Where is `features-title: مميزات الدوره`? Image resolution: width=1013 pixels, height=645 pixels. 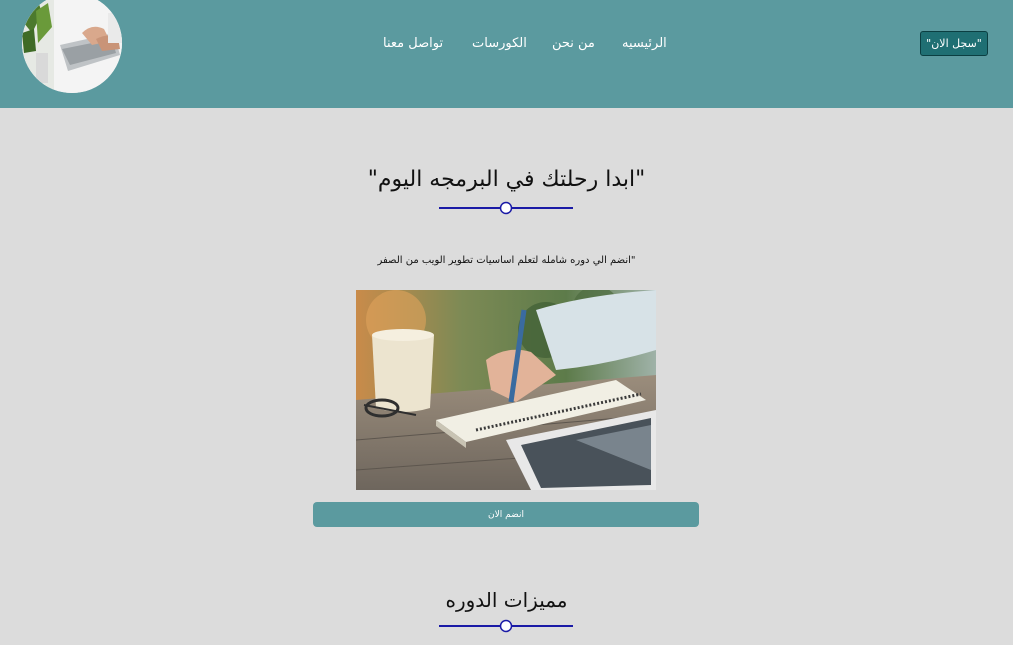
features-title: مميزات الدوره is located at coordinates (506, 600).